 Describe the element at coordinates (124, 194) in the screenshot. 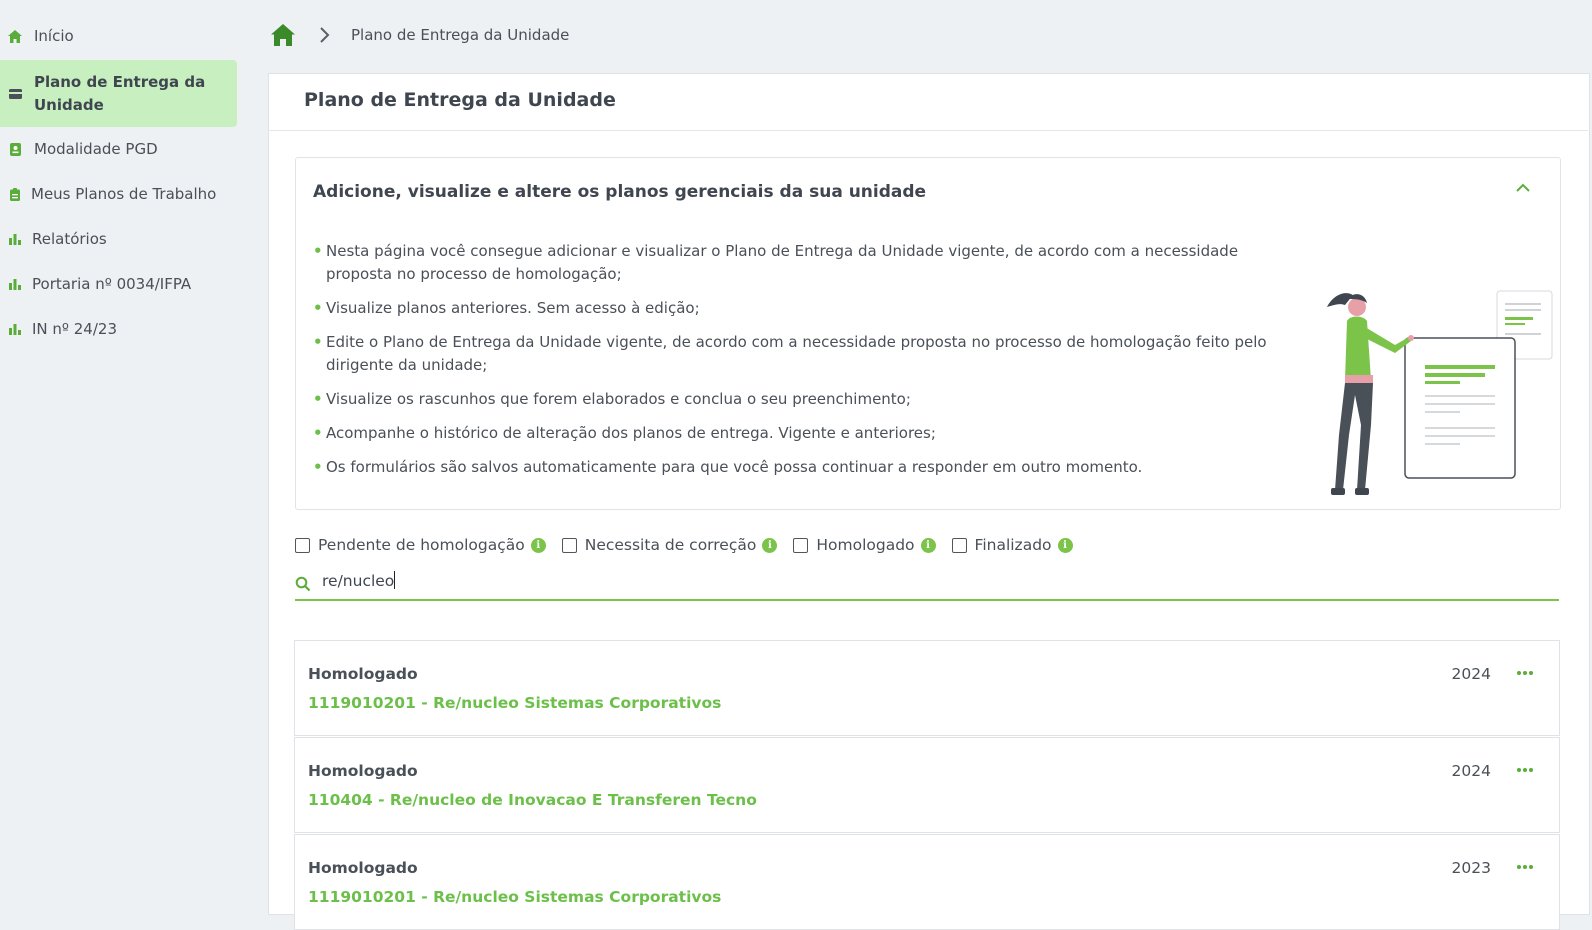

I see `sidebar-item-label: Meus Planos de Trabalho` at that location.